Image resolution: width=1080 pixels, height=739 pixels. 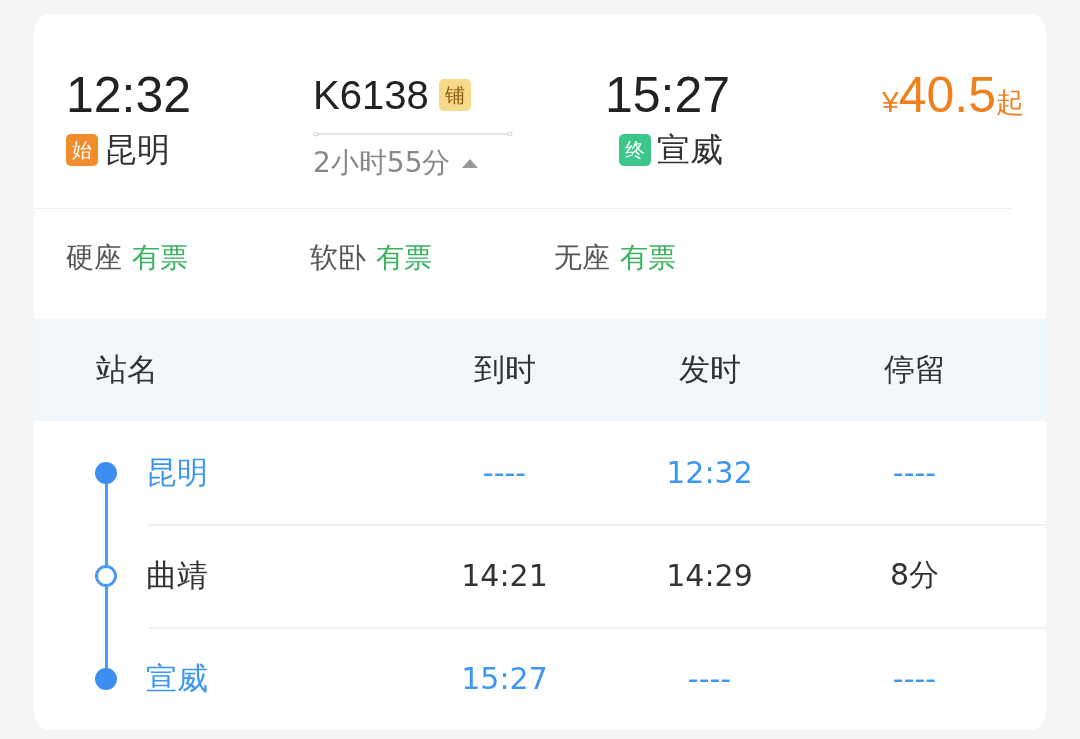 What do you see at coordinates (177, 575) in the screenshot?
I see `station-name: 曲靖` at bounding box center [177, 575].